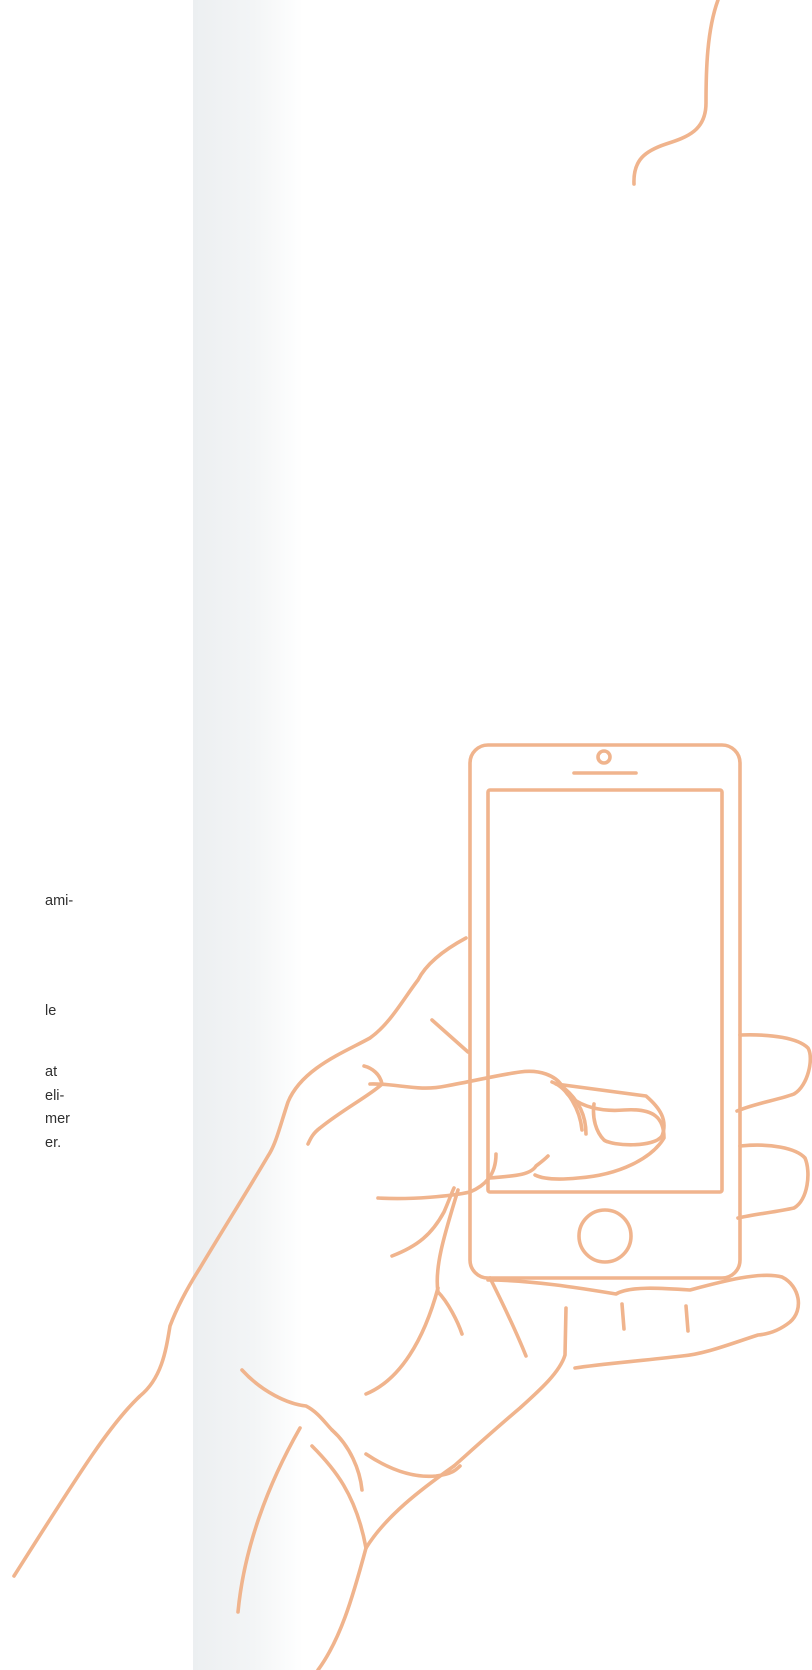 The width and height of the screenshot is (812, 1670). What do you see at coordinates (437, 1176) in the screenshot?
I see `index-finger-underside` at bounding box center [437, 1176].